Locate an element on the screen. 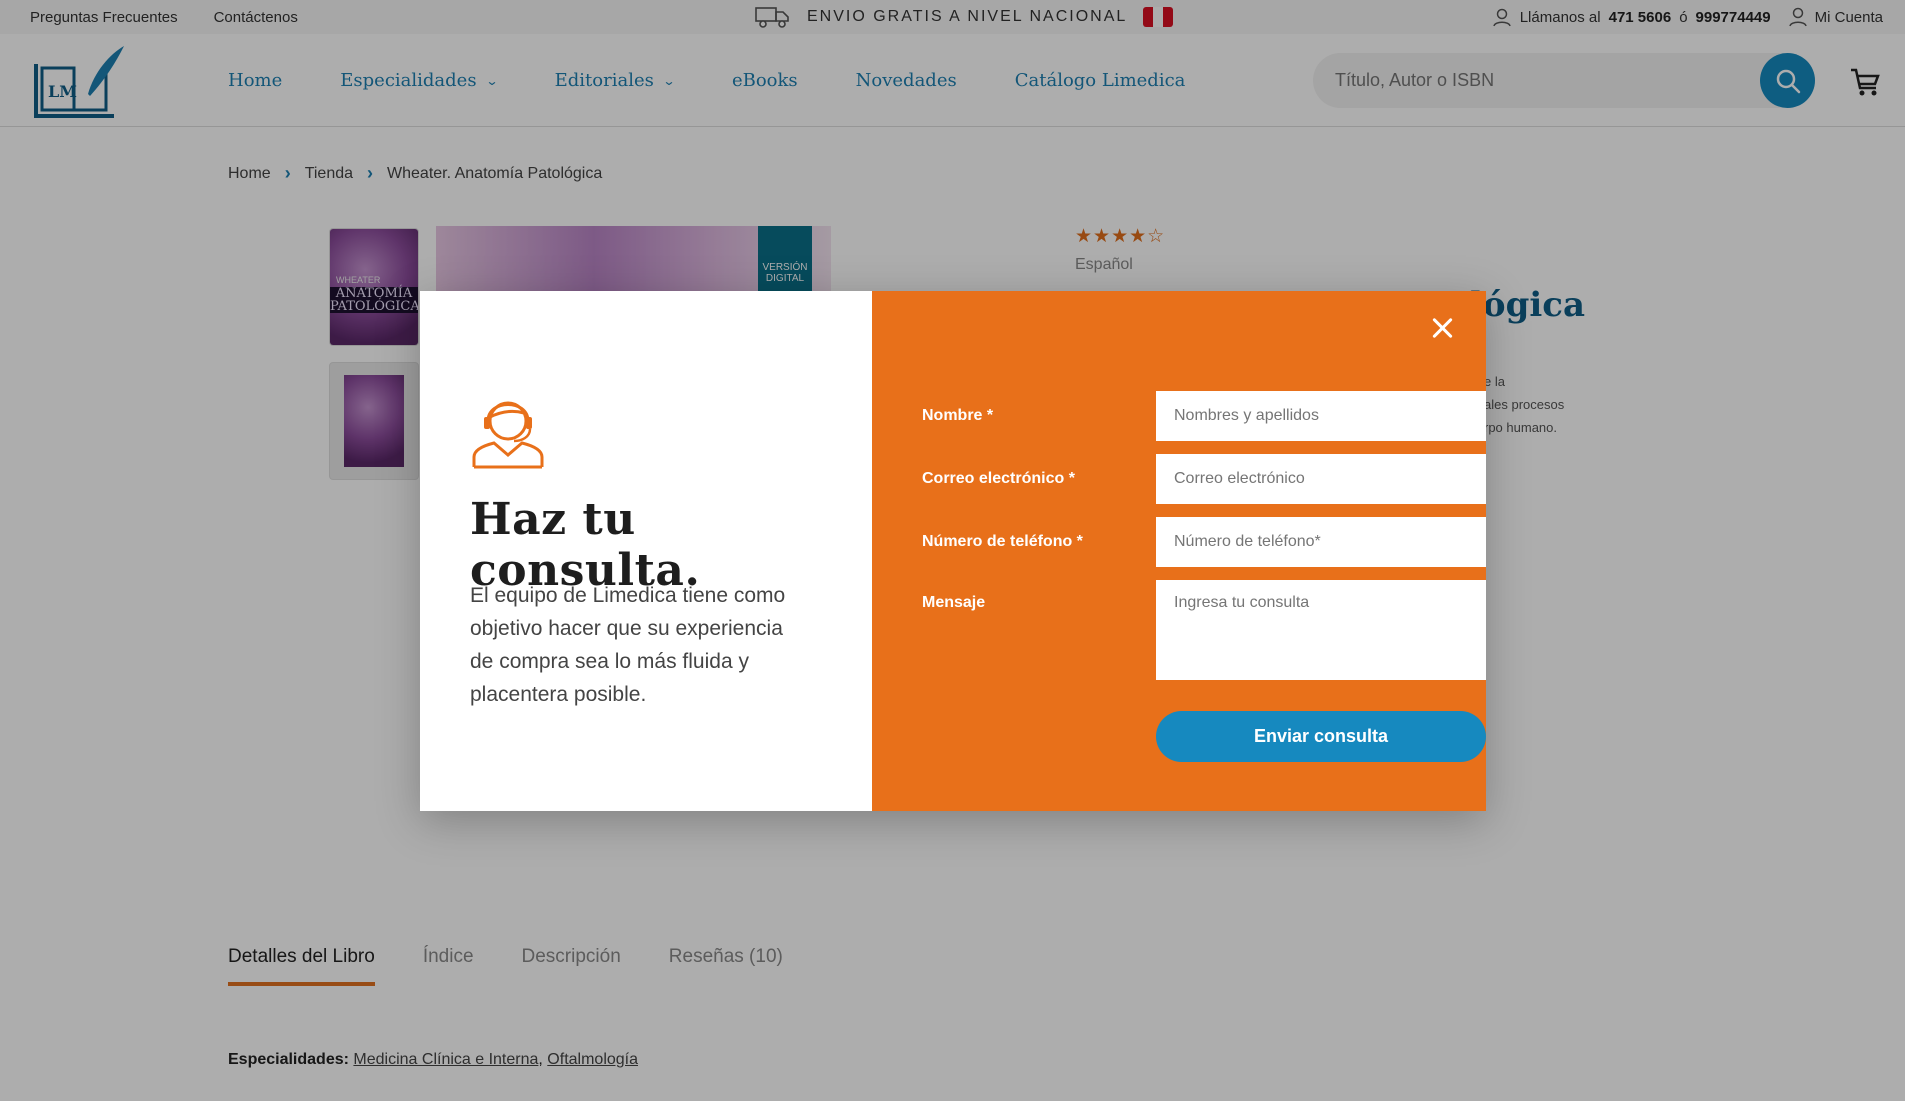  message-row: Mensaje is located at coordinates (1204, 630).